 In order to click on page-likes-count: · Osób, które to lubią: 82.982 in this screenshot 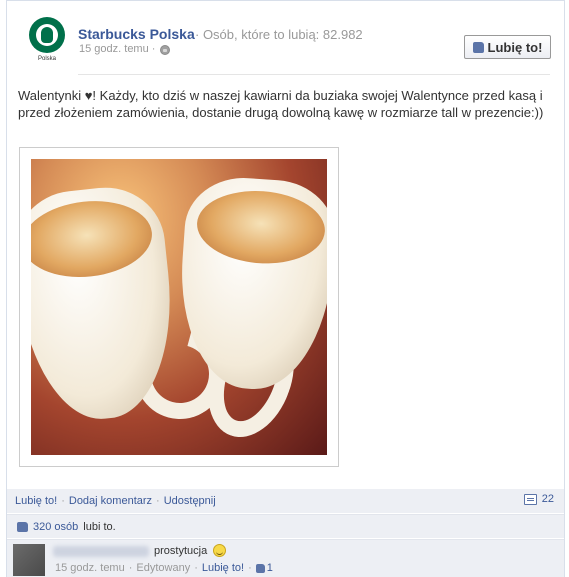, I will do `click(279, 34)`.